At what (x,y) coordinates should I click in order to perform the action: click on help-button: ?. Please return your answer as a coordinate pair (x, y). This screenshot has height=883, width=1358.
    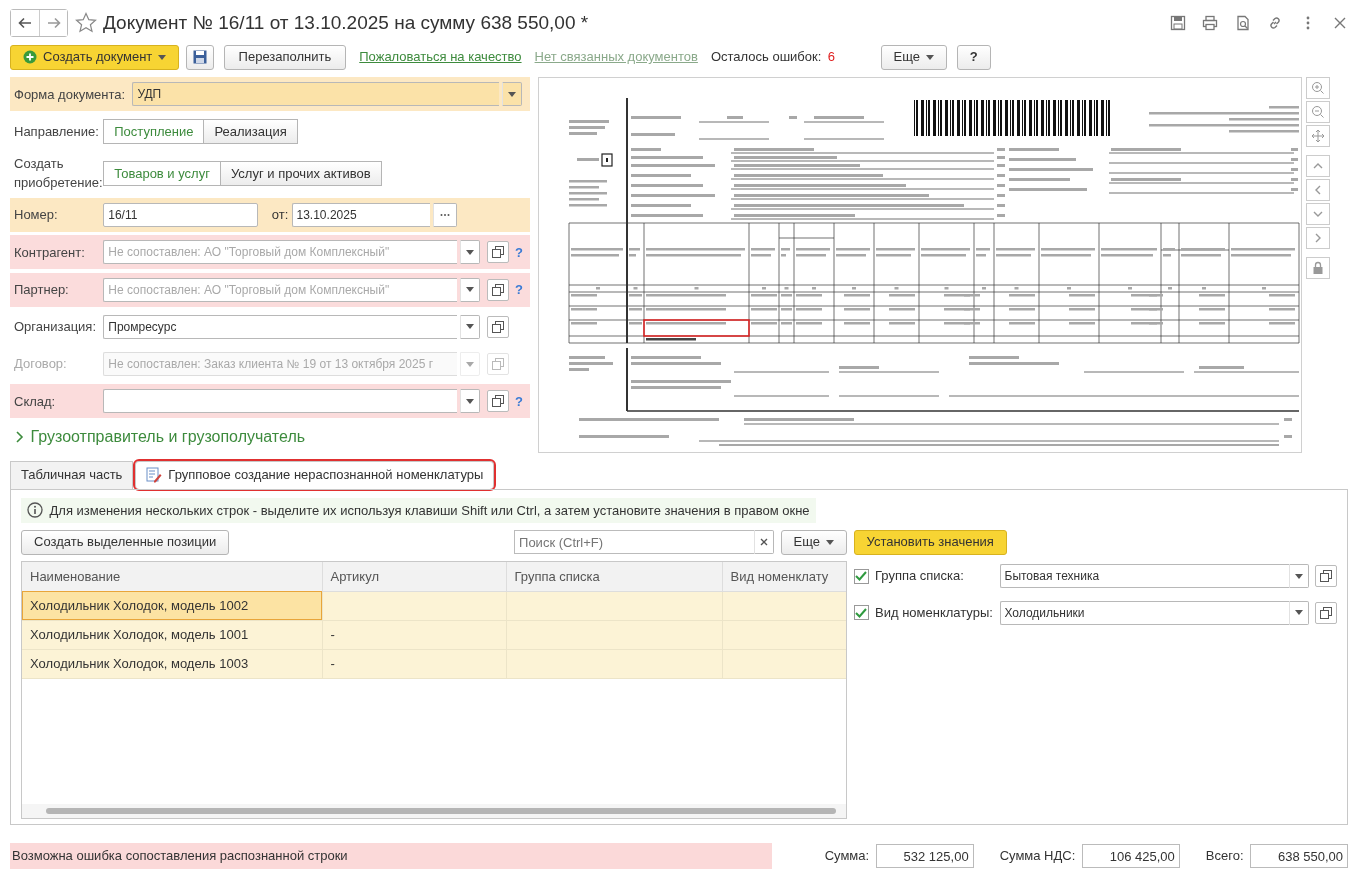
    Looking at the image, I should click on (973, 57).